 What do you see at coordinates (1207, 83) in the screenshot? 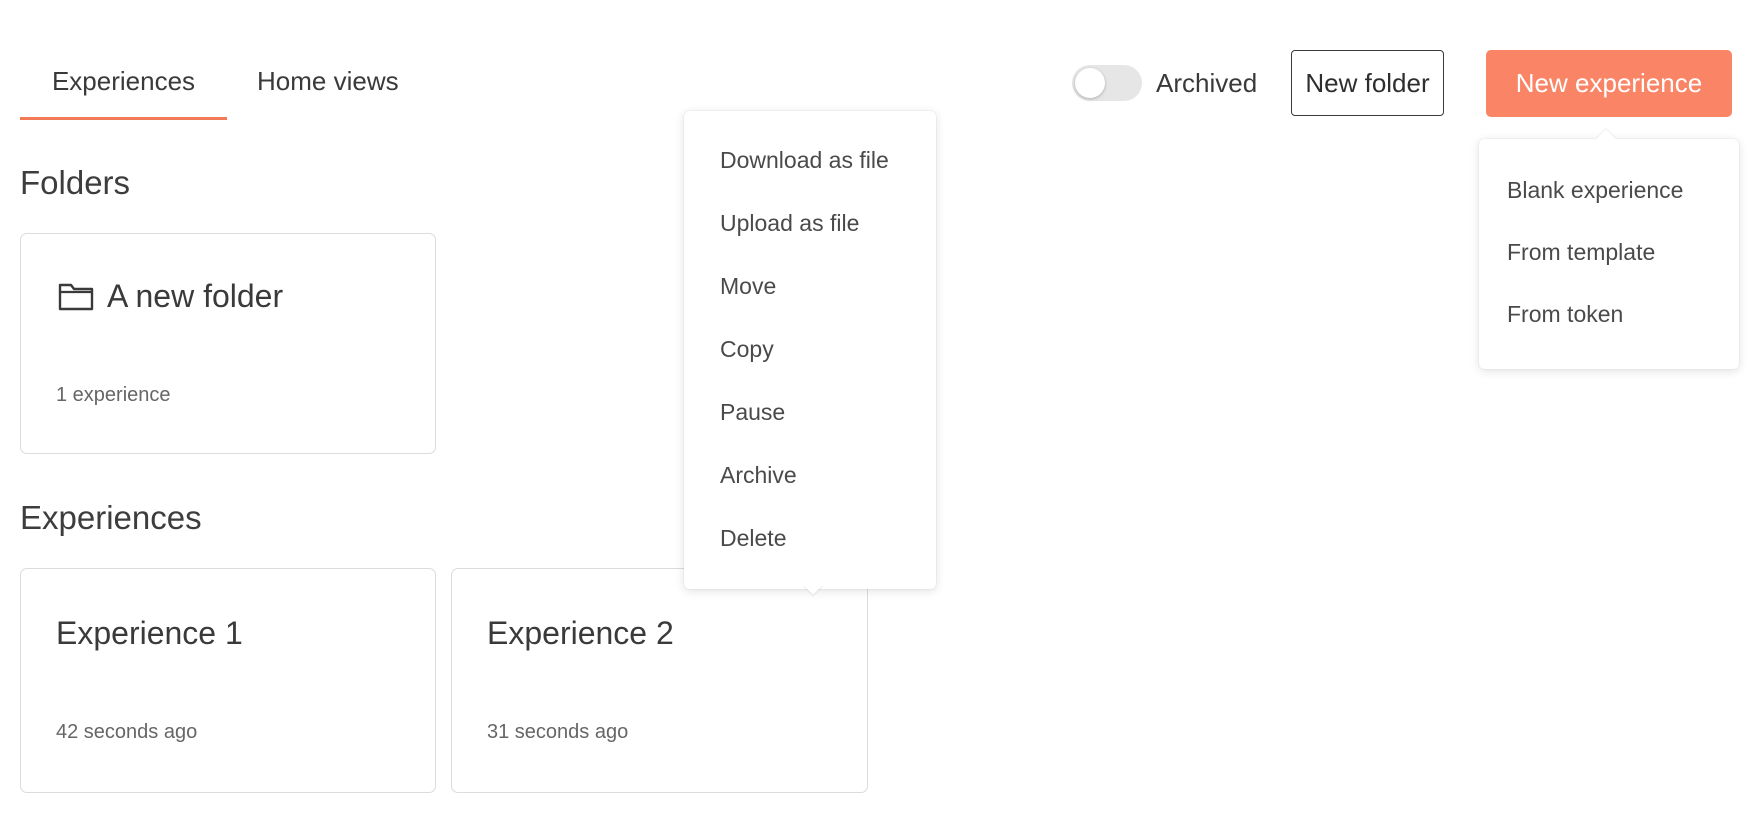
I see `archived-label: Archived` at bounding box center [1207, 83].